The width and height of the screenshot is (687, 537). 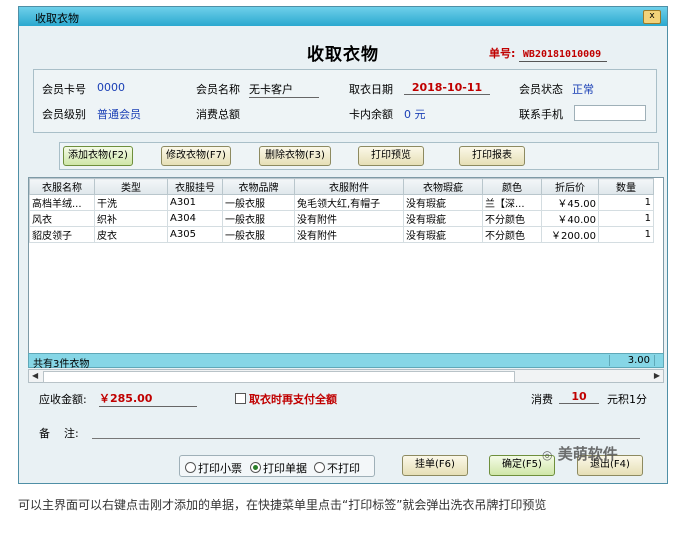 I want to click on radio-print-ticket: 打印小票, so click(x=213, y=468).